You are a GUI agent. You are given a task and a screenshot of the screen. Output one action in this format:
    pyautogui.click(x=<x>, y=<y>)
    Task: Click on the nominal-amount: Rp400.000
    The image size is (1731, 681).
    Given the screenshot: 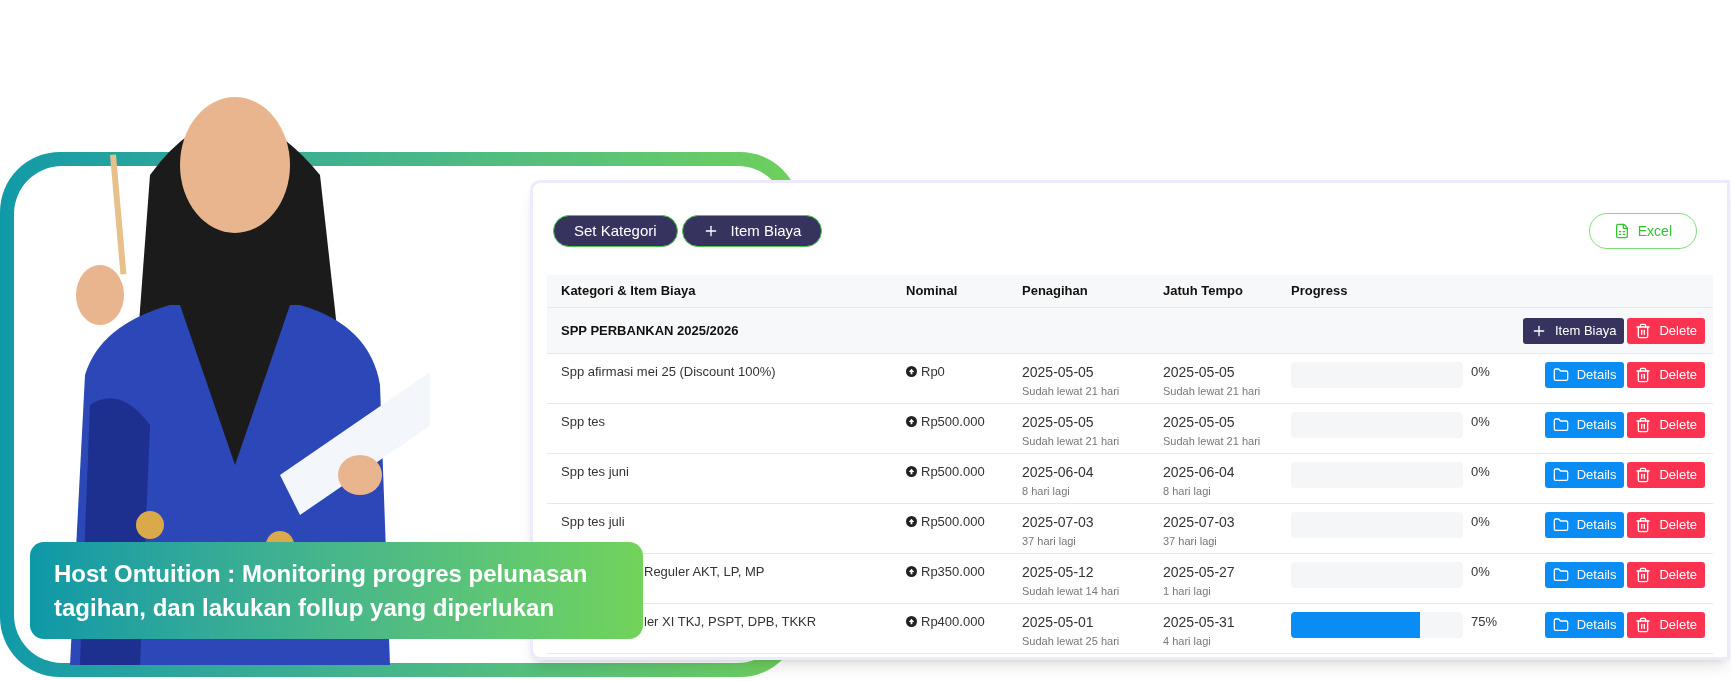 What is the action you would take?
    pyautogui.click(x=953, y=622)
    